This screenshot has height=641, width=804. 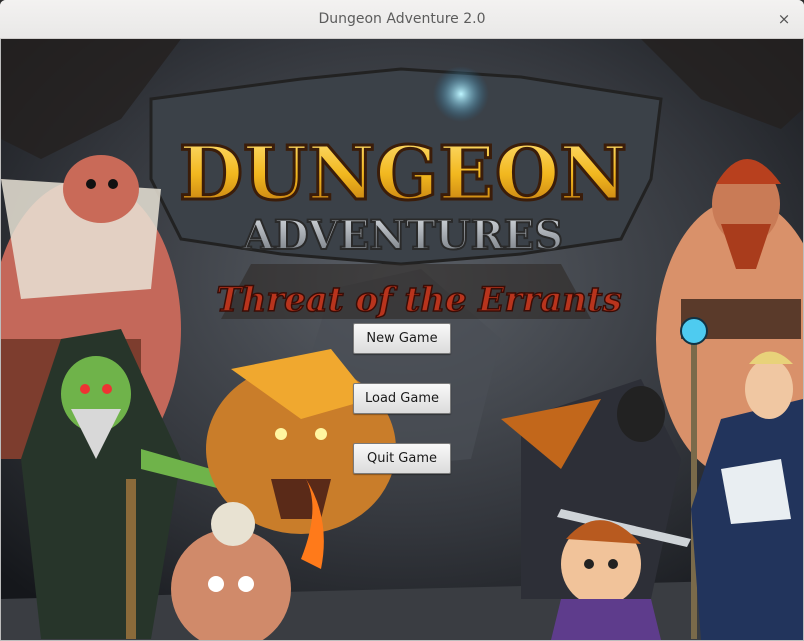 I want to click on window-title: Dungeon Adventure 2.0, so click(x=402, y=19).